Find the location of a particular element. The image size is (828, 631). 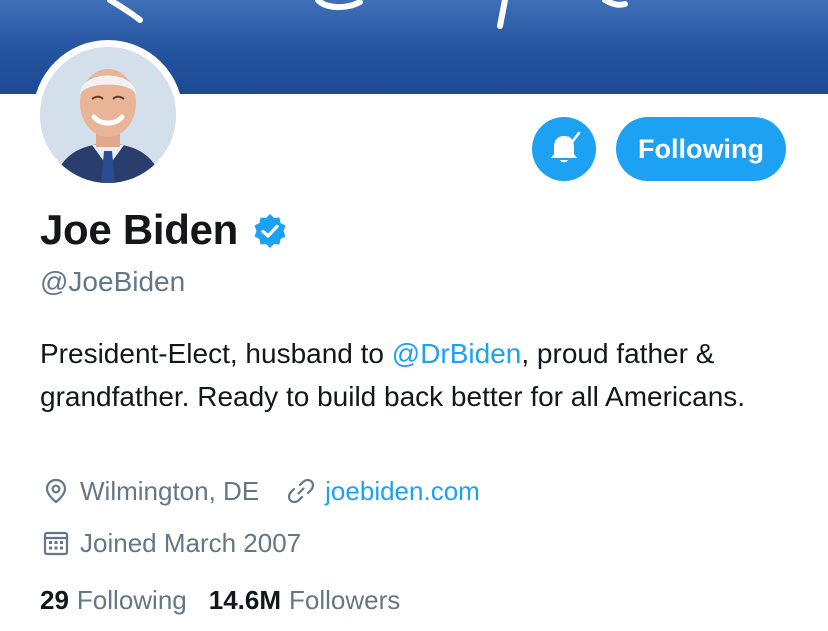

notifications-bell-button is located at coordinates (564, 149).